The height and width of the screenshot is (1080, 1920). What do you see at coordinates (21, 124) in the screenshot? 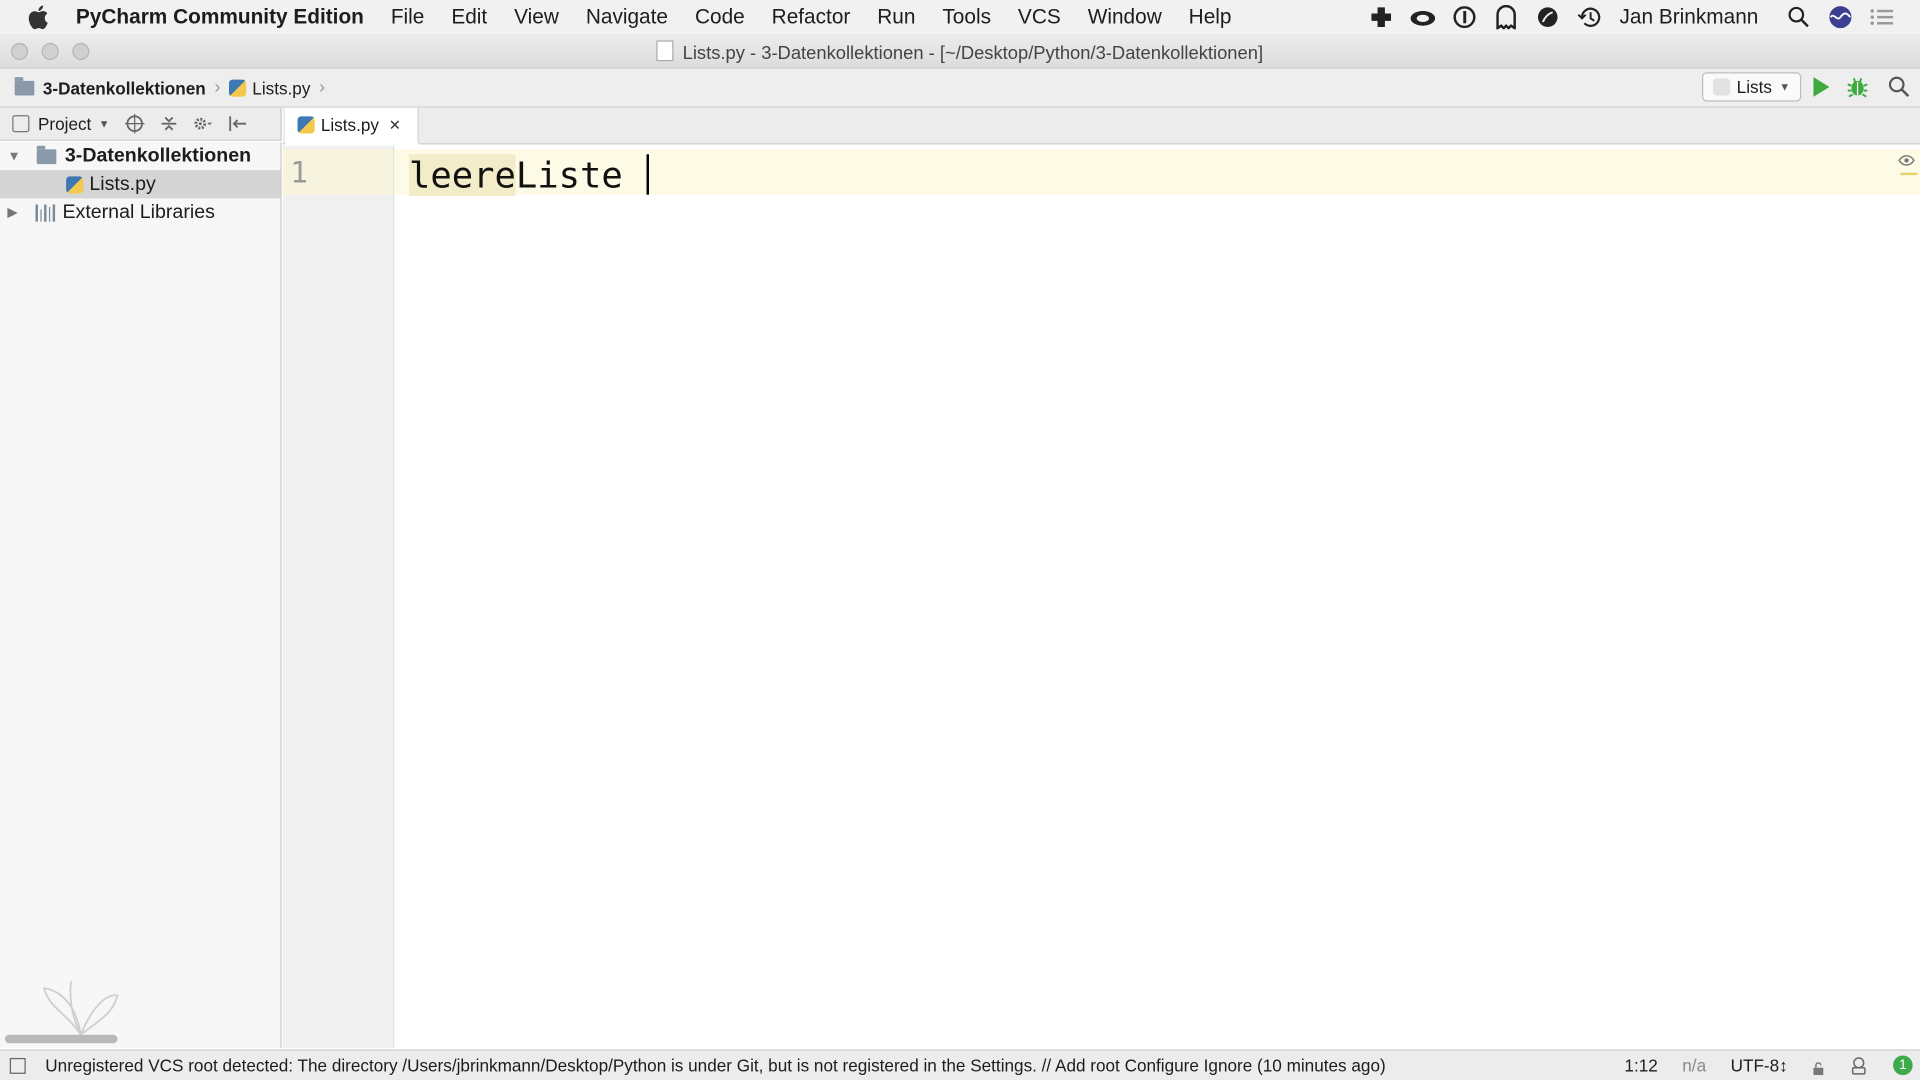
I see `project-view-icon` at bounding box center [21, 124].